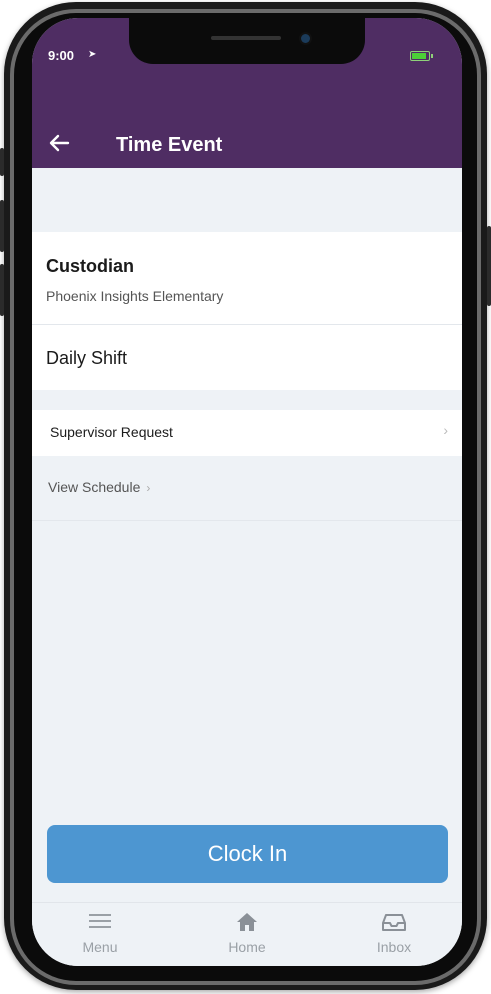  Describe the element at coordinates (305, 38) in the screenshot. I see `front-camera` at that location.